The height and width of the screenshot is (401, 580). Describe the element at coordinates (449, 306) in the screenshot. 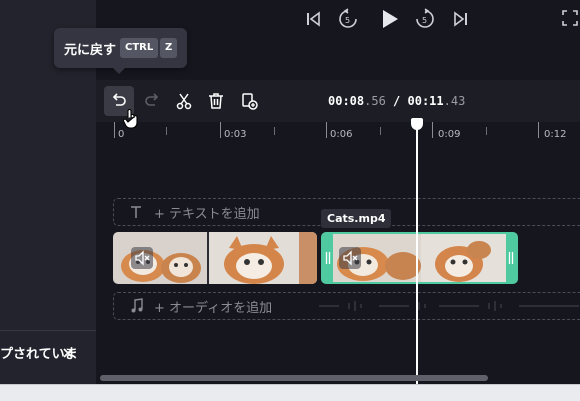

I see `waveform-placeholder` at that location.